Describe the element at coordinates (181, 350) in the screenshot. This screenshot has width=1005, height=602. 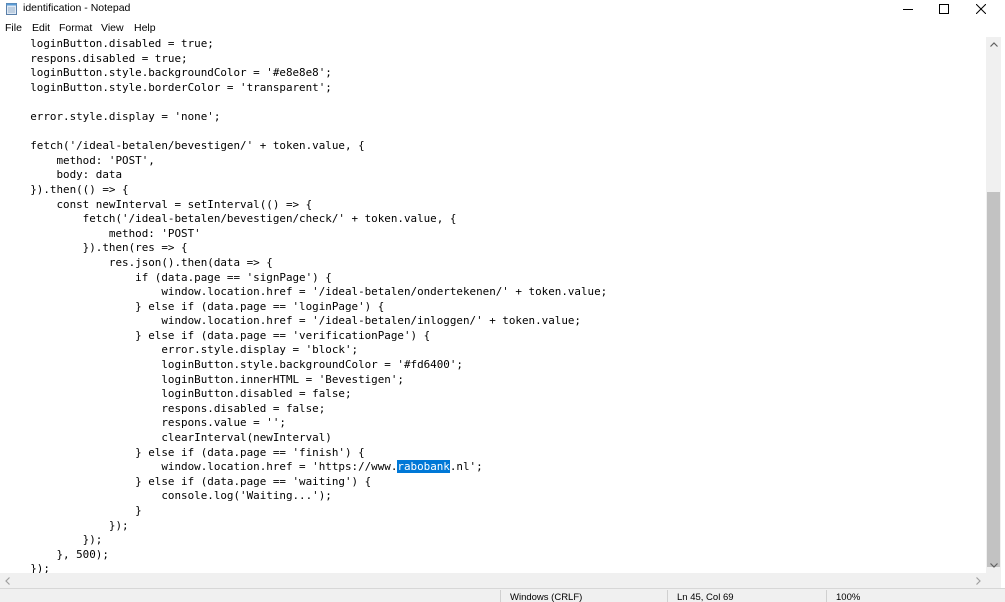
I see `code-line: error.style.display = 'block';` at that location.